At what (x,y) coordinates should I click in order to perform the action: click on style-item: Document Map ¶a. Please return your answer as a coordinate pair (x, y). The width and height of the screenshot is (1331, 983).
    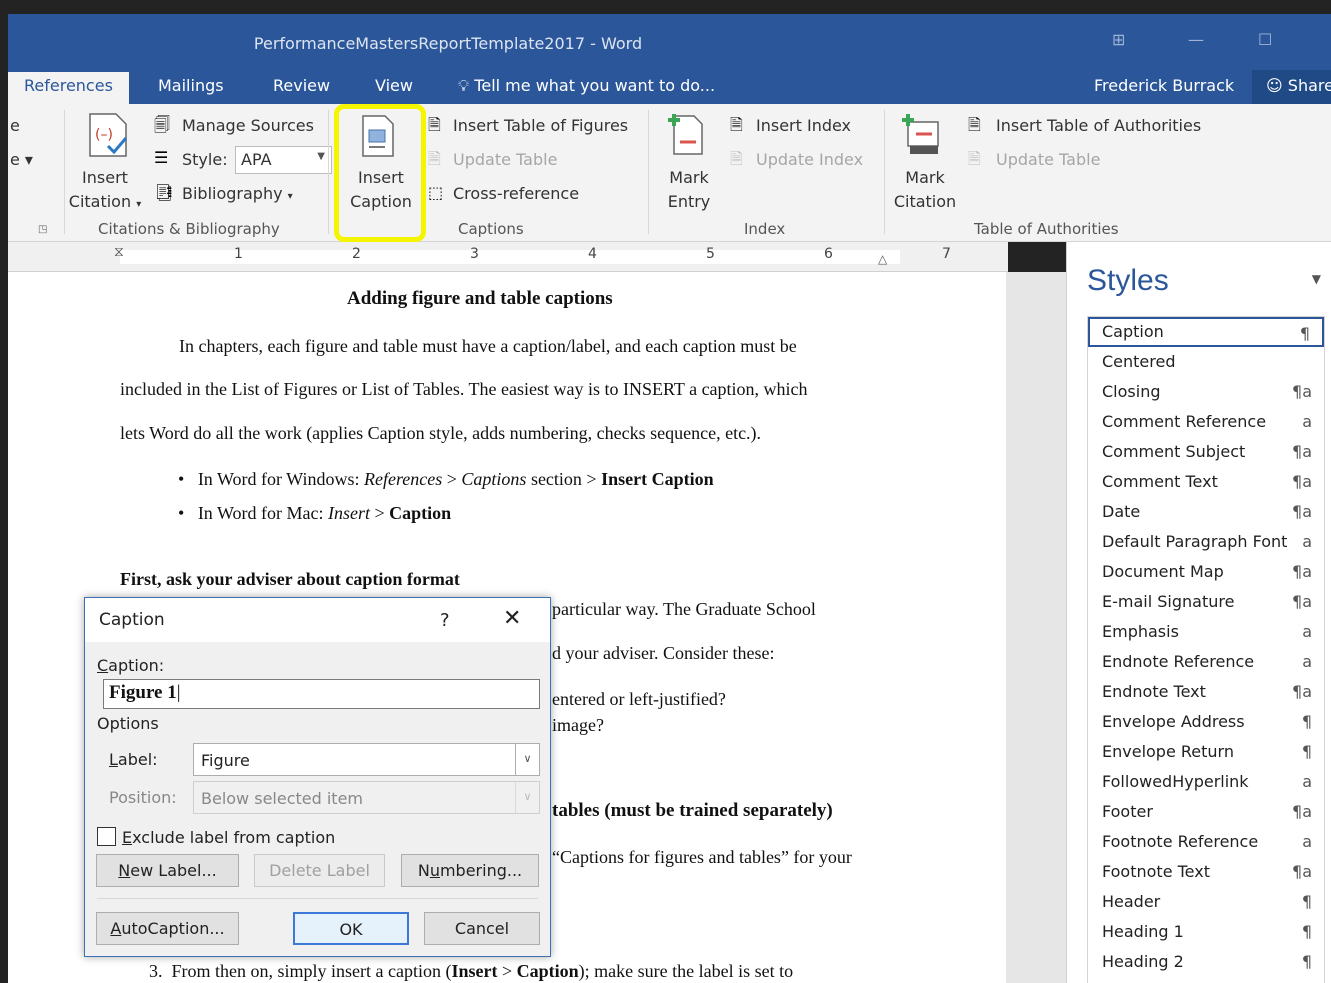
    Looking at the image, I should click on (1206, 572).